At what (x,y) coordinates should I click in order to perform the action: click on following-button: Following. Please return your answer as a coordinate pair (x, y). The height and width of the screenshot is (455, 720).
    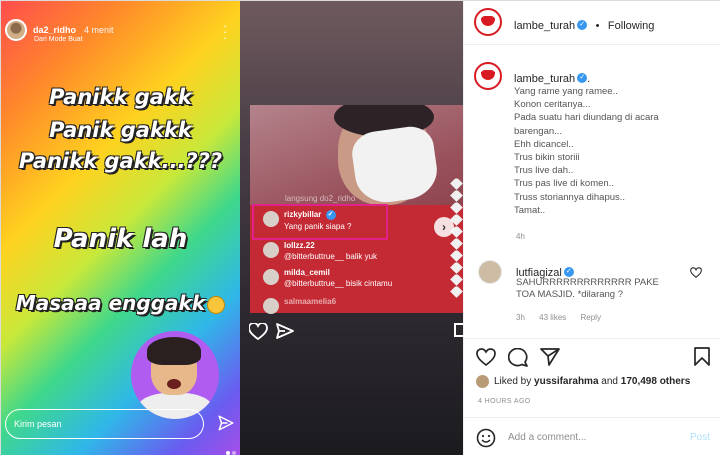
    Looking at the image, I should click on (631, 26).